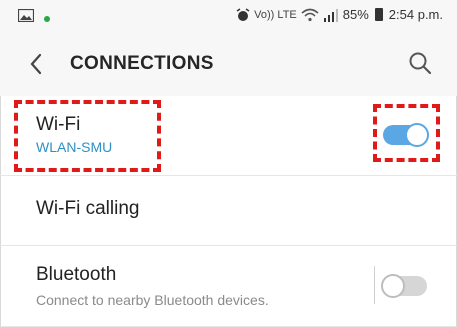 The width and height of the screenshot is (457, 327). I want to click on toggle-highlight-box, so click(406, 133).